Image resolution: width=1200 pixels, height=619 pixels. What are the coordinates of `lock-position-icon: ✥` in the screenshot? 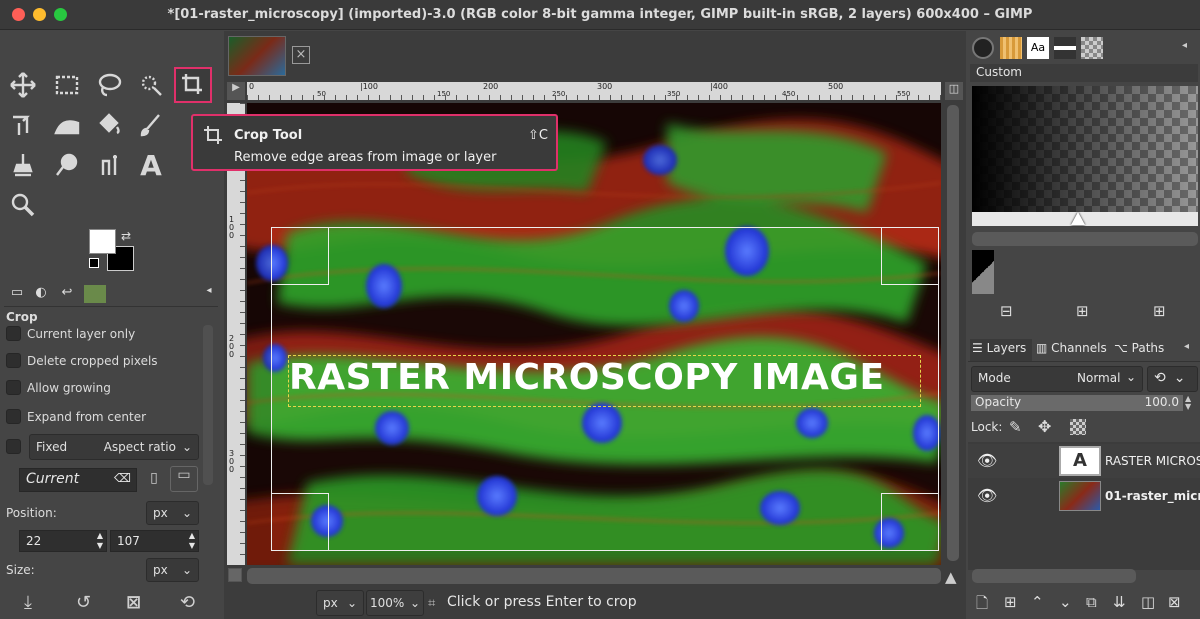 It's located at (1044, 426).